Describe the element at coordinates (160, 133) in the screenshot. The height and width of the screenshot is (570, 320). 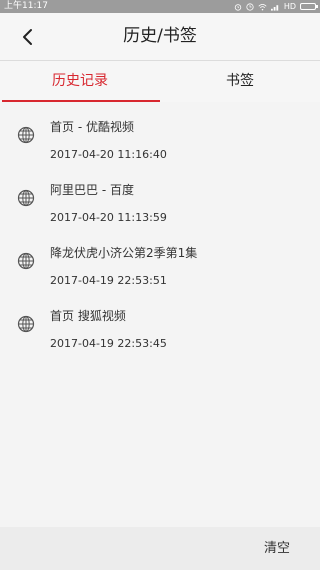
I see `history-item: 首页 - 优酷视频 2017-04-20 11:16:40` at that location.